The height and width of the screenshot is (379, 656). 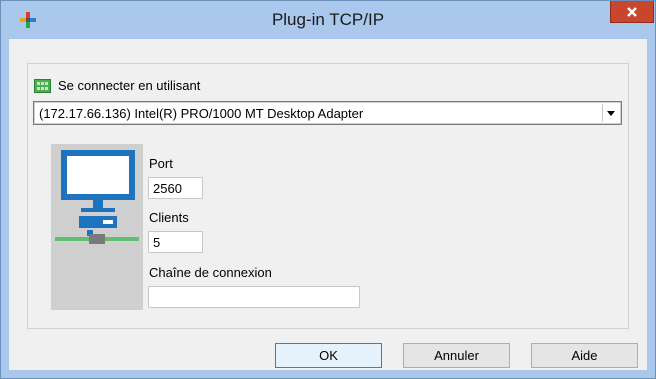 What do you see at coordinates (210, 272) in the screenshot?
I see `connection-string-label: Chaîne de connexion` at bounding box center [210, 272].